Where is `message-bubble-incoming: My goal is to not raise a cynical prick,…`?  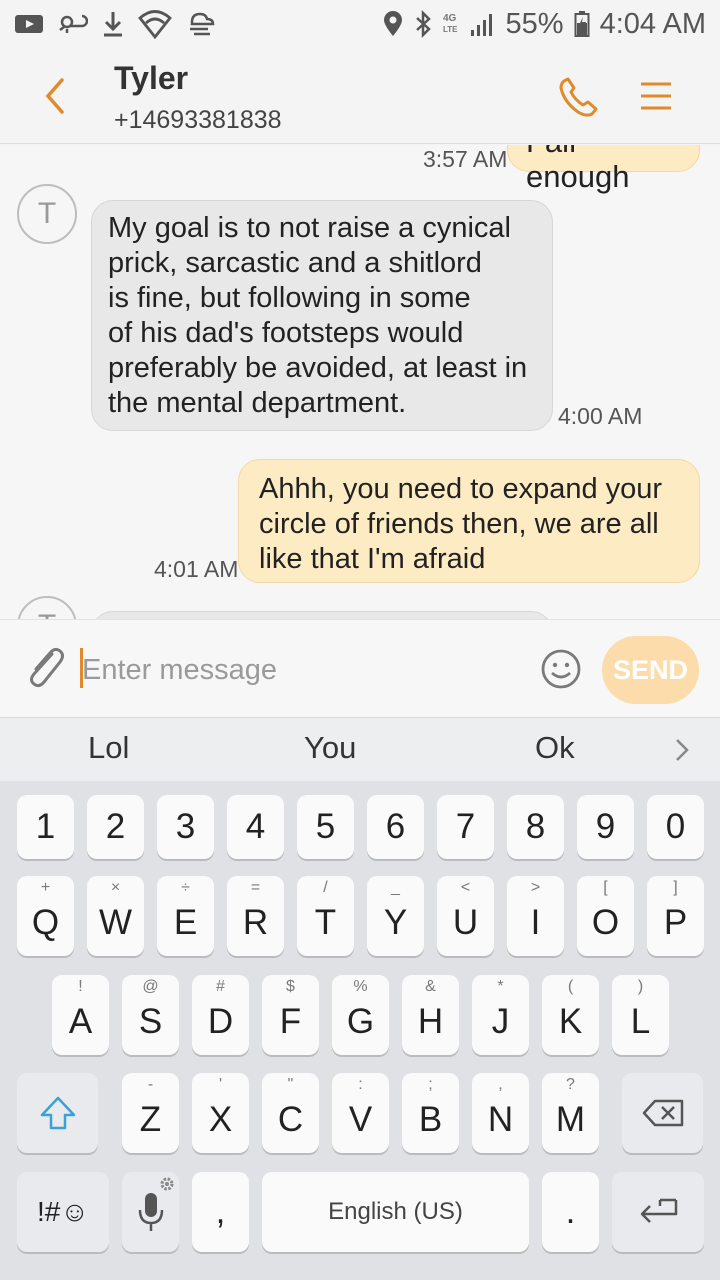
message-bubble-incoming: My goal is to not raise a cynical prick,… is located at coordinates (322, 315).